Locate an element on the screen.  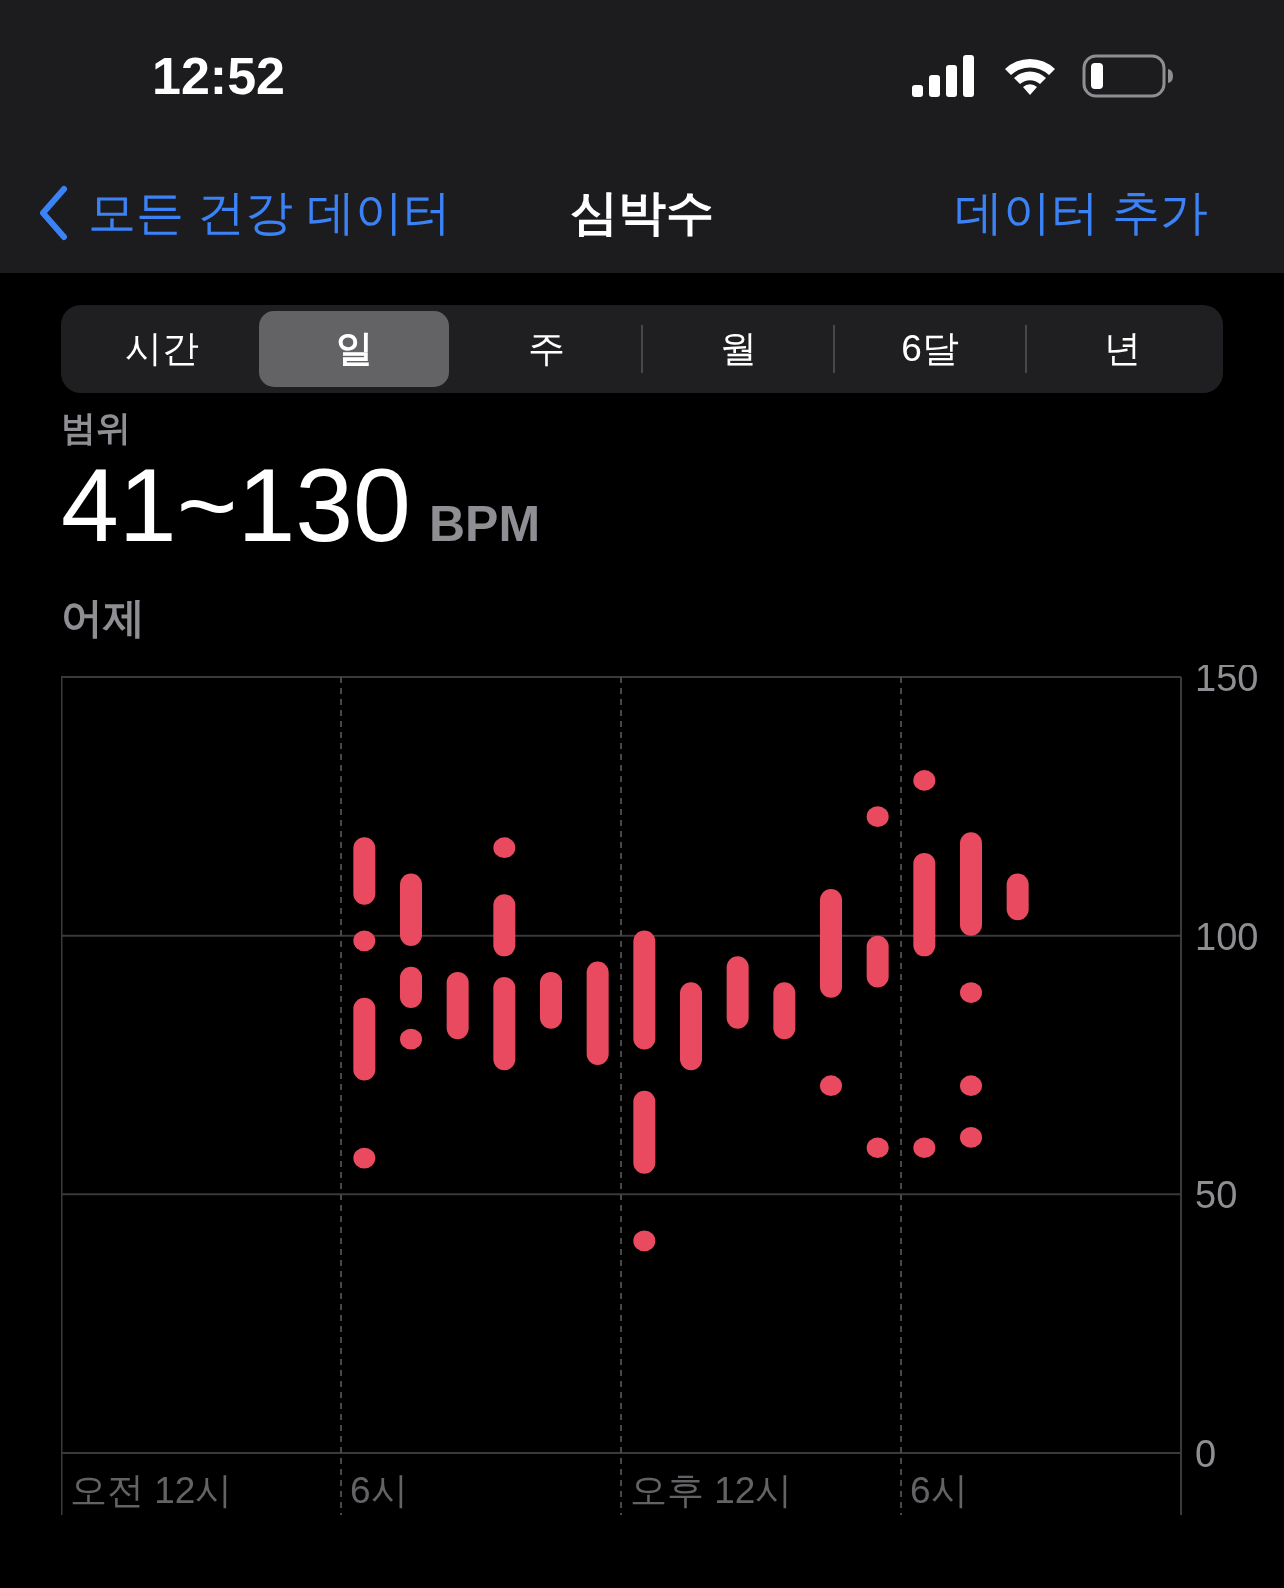
period-tab: 6달 is located at coordinates (930, 349).